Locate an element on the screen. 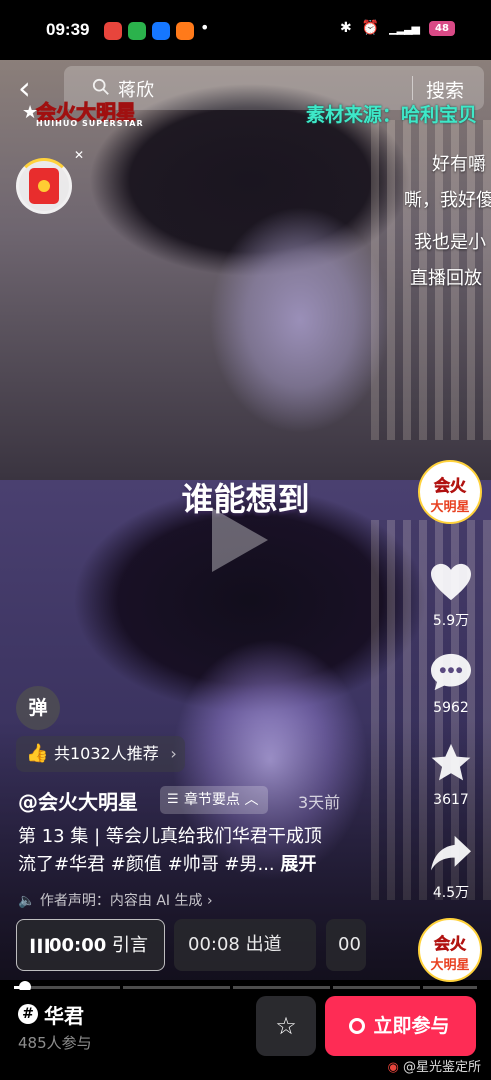  join-now-label: 立即参与 is located at coordinates (411, 1026).